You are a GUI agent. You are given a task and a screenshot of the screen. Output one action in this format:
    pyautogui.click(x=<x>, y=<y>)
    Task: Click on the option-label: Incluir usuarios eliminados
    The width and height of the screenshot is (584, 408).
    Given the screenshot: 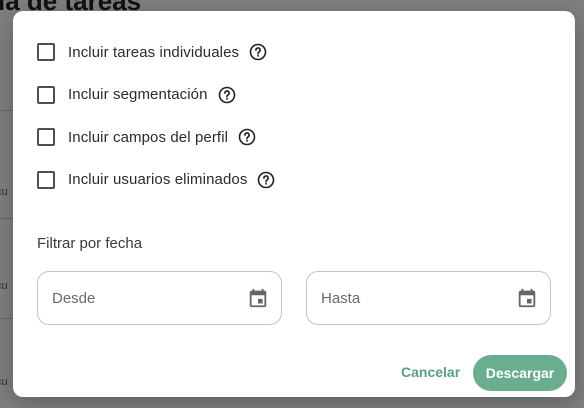 What is the action you would take?
    pyautogui.click(x=157, y=179)
    